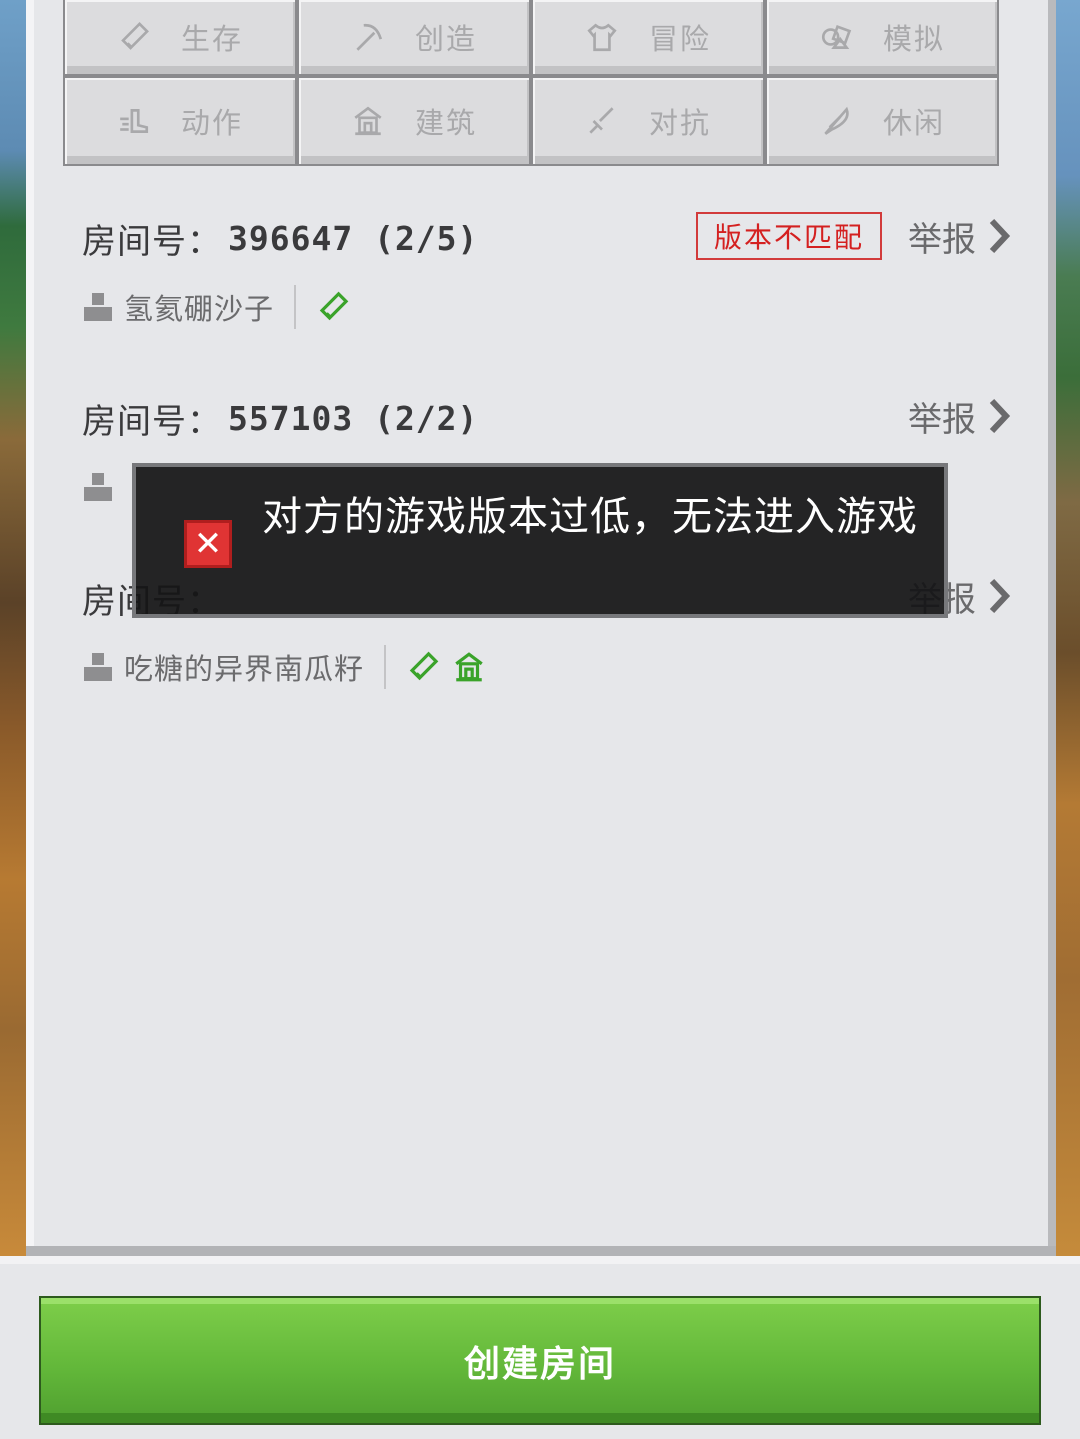  What do you see at coordinates (836, 120) in the screenshot?
I see `feather-icon` at bounding box center [836, 120].